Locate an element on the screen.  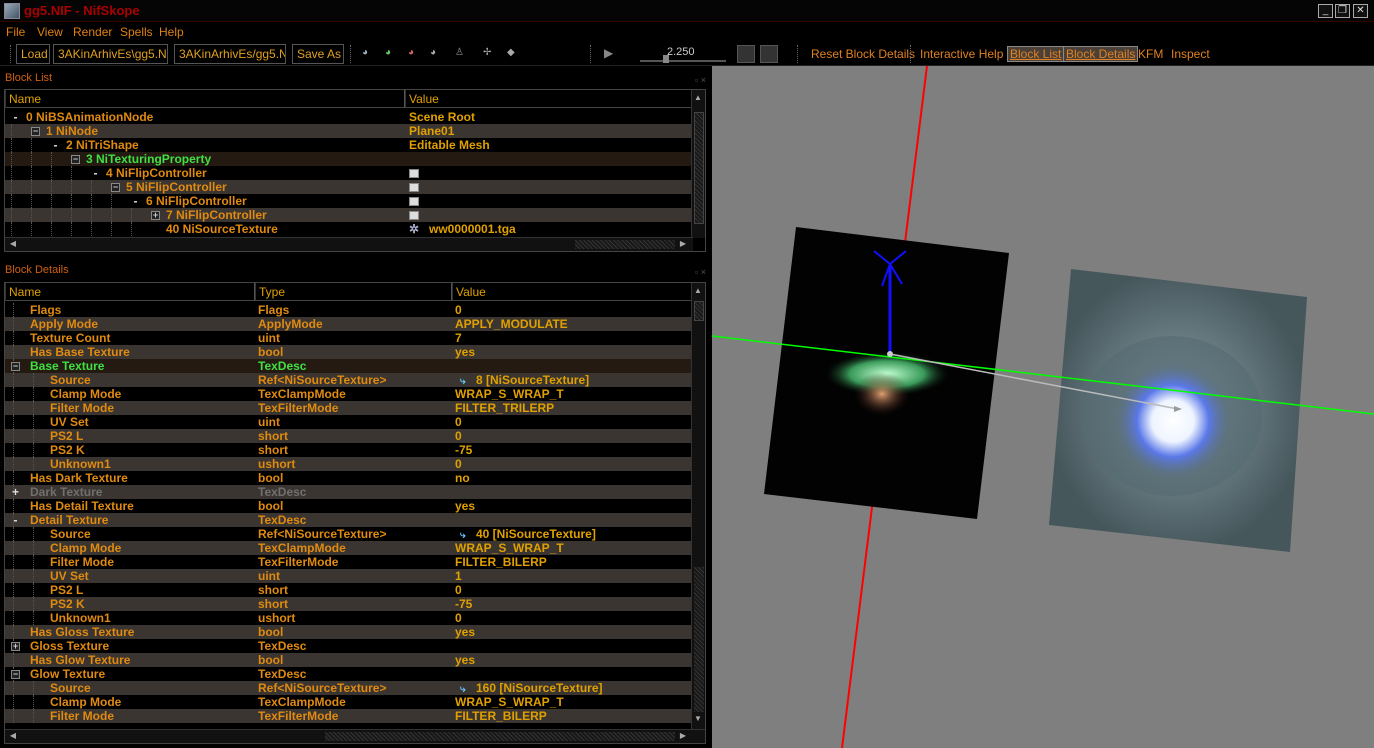
block-list-vscrollbar: ▲ is located at coordinates (698, 164).